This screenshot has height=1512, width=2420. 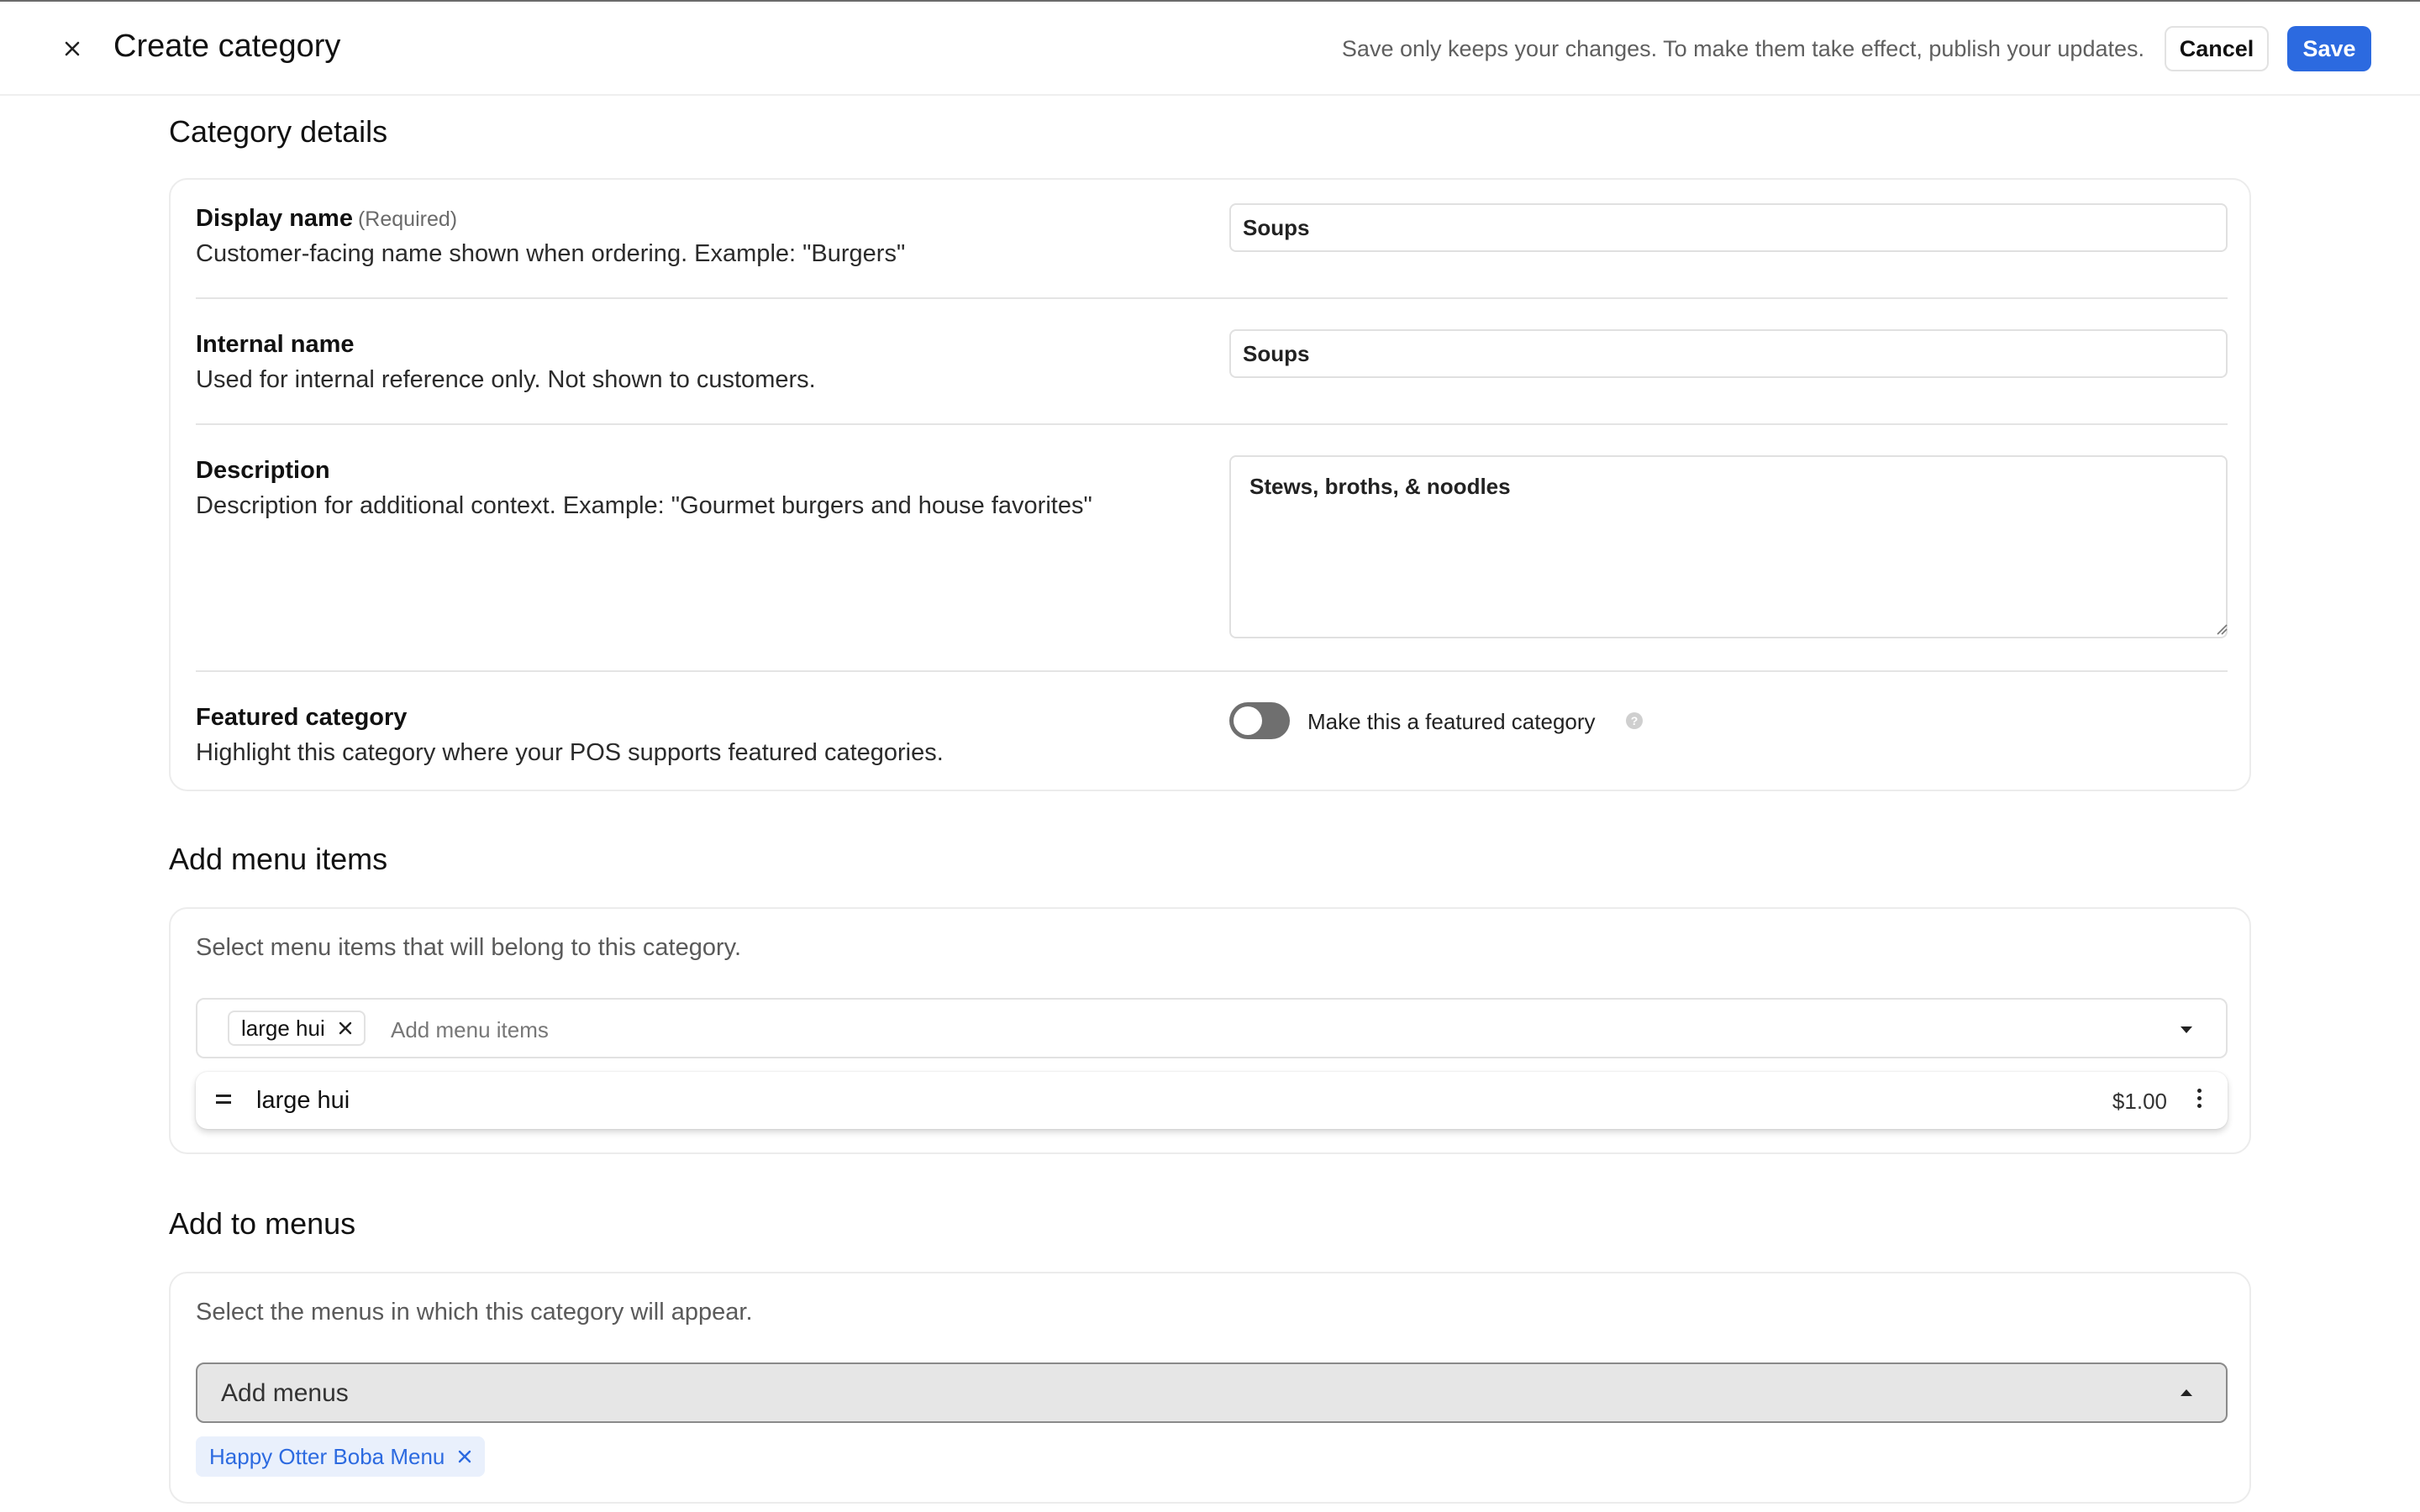 What do you see at coordinates (278, 131) in the screenshot?
I see `section-title-category-details: Category details` at bounding box center [278, 131].